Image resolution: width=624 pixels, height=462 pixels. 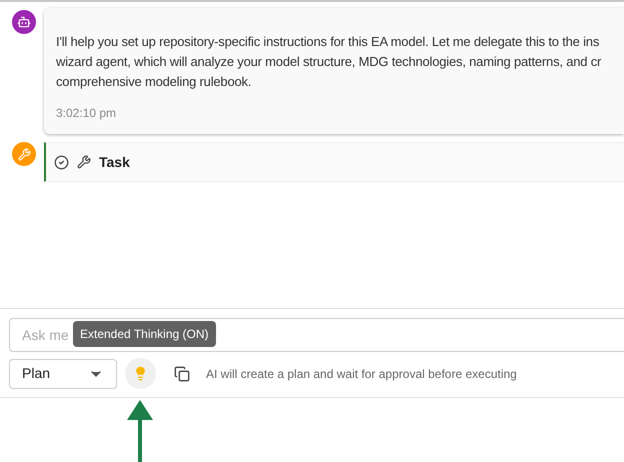 What do you see at coordinates (361, 374) in the screenshot?
I see `mode-hint: AI will create a plan and wait for approval before executing` at bounding box center [361, 374].